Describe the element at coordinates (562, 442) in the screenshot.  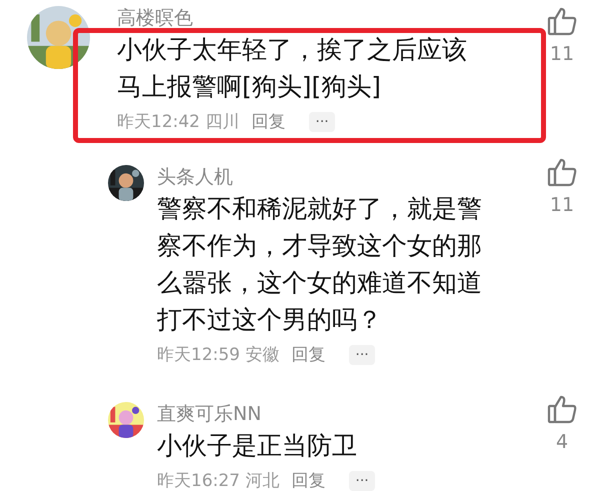
I see `like-count: 4` at that location.